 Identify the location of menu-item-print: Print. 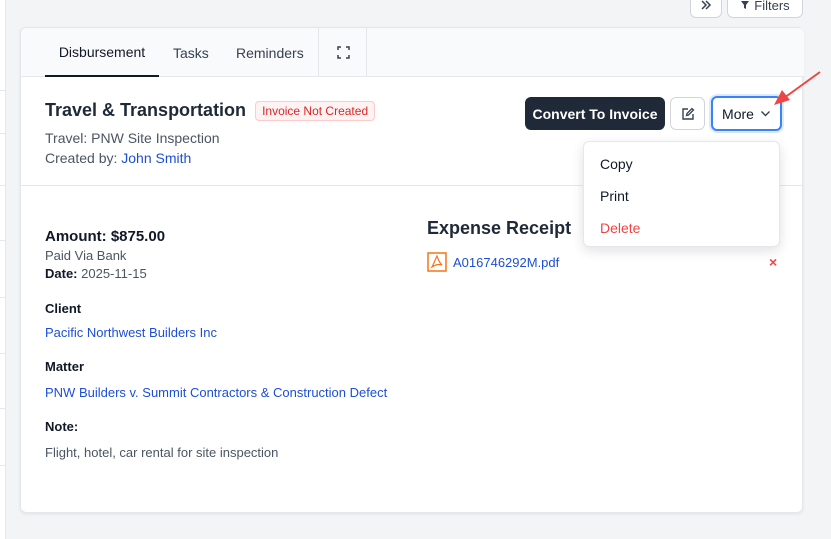
(681, 196).